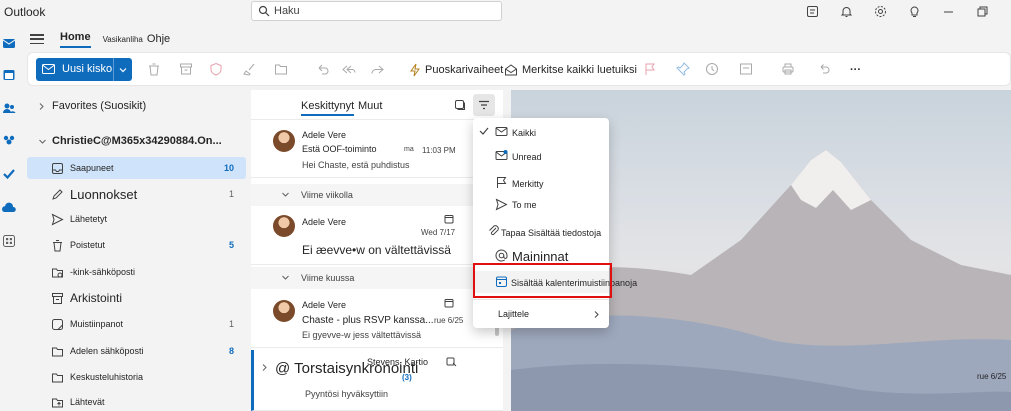  I want to click on folder-outbox: Lähtevät, so click(136, 401).